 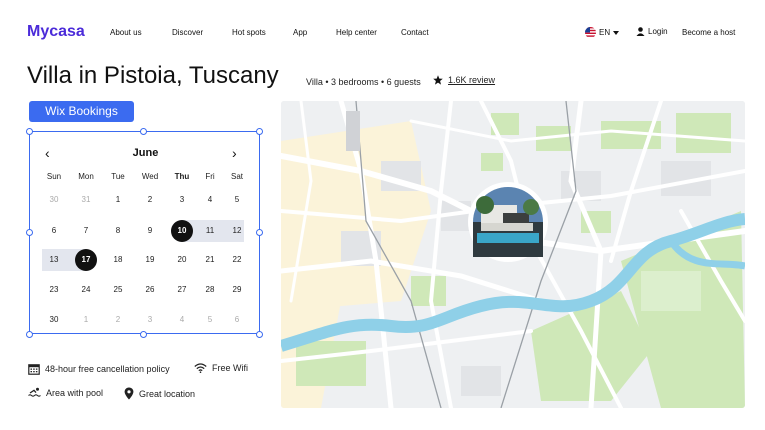 I want to click on wifi-icon, so click(x=200, y=368).